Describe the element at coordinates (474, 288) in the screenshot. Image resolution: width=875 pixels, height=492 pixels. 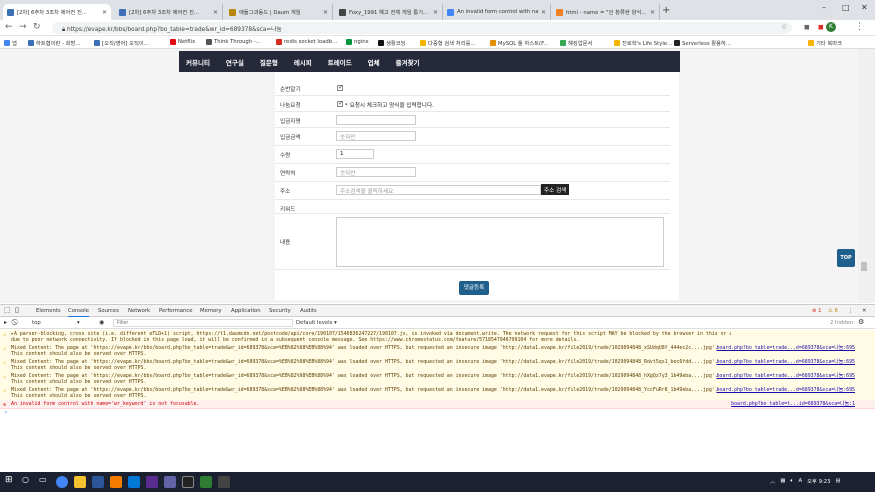
I see `submit-comment-button: 댓글등록` at that location.